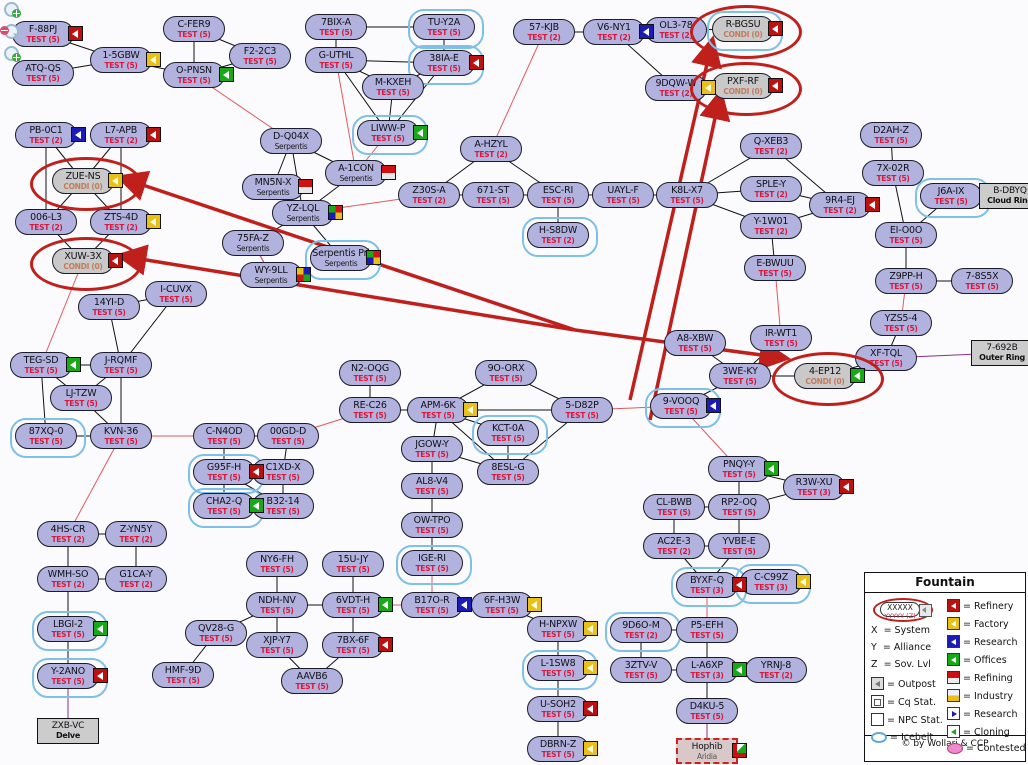 This screenshot has height=765, width=1028. I want to click on system-node: 9-VOOQ TEST (5), so click(681, 406).